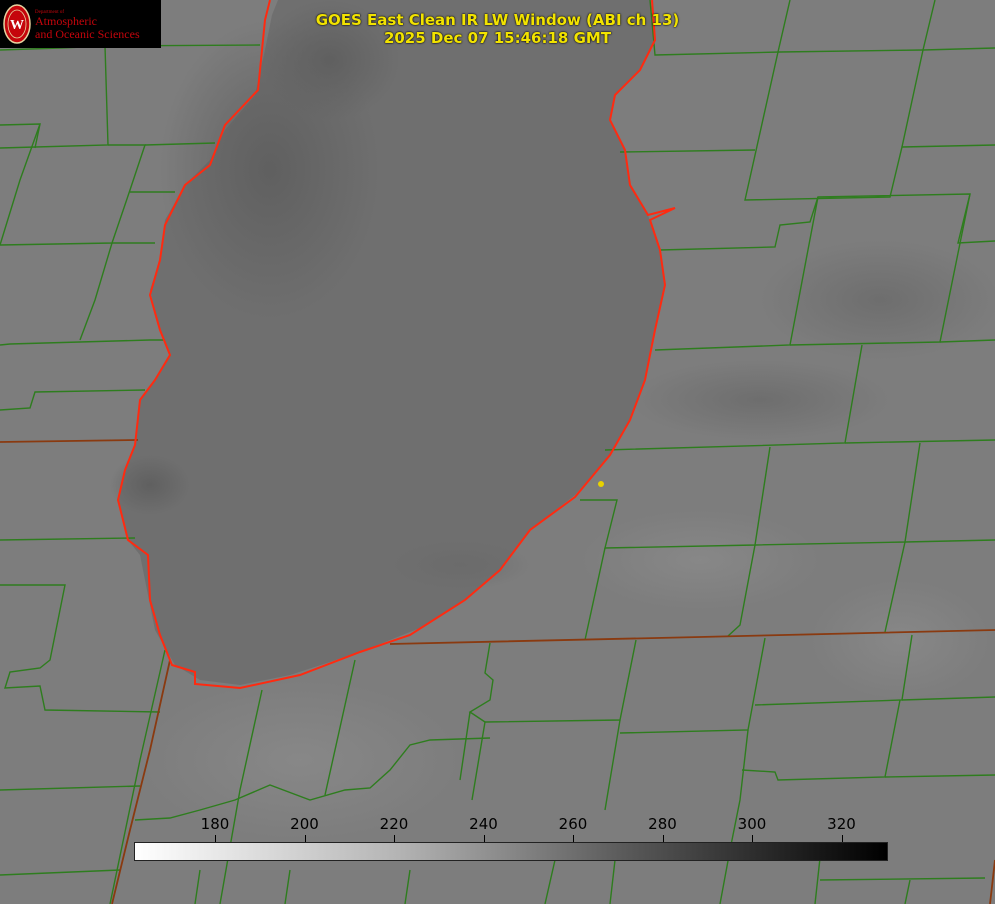  I want to click on colorbar-tick-label: 280, so click(662, 824).